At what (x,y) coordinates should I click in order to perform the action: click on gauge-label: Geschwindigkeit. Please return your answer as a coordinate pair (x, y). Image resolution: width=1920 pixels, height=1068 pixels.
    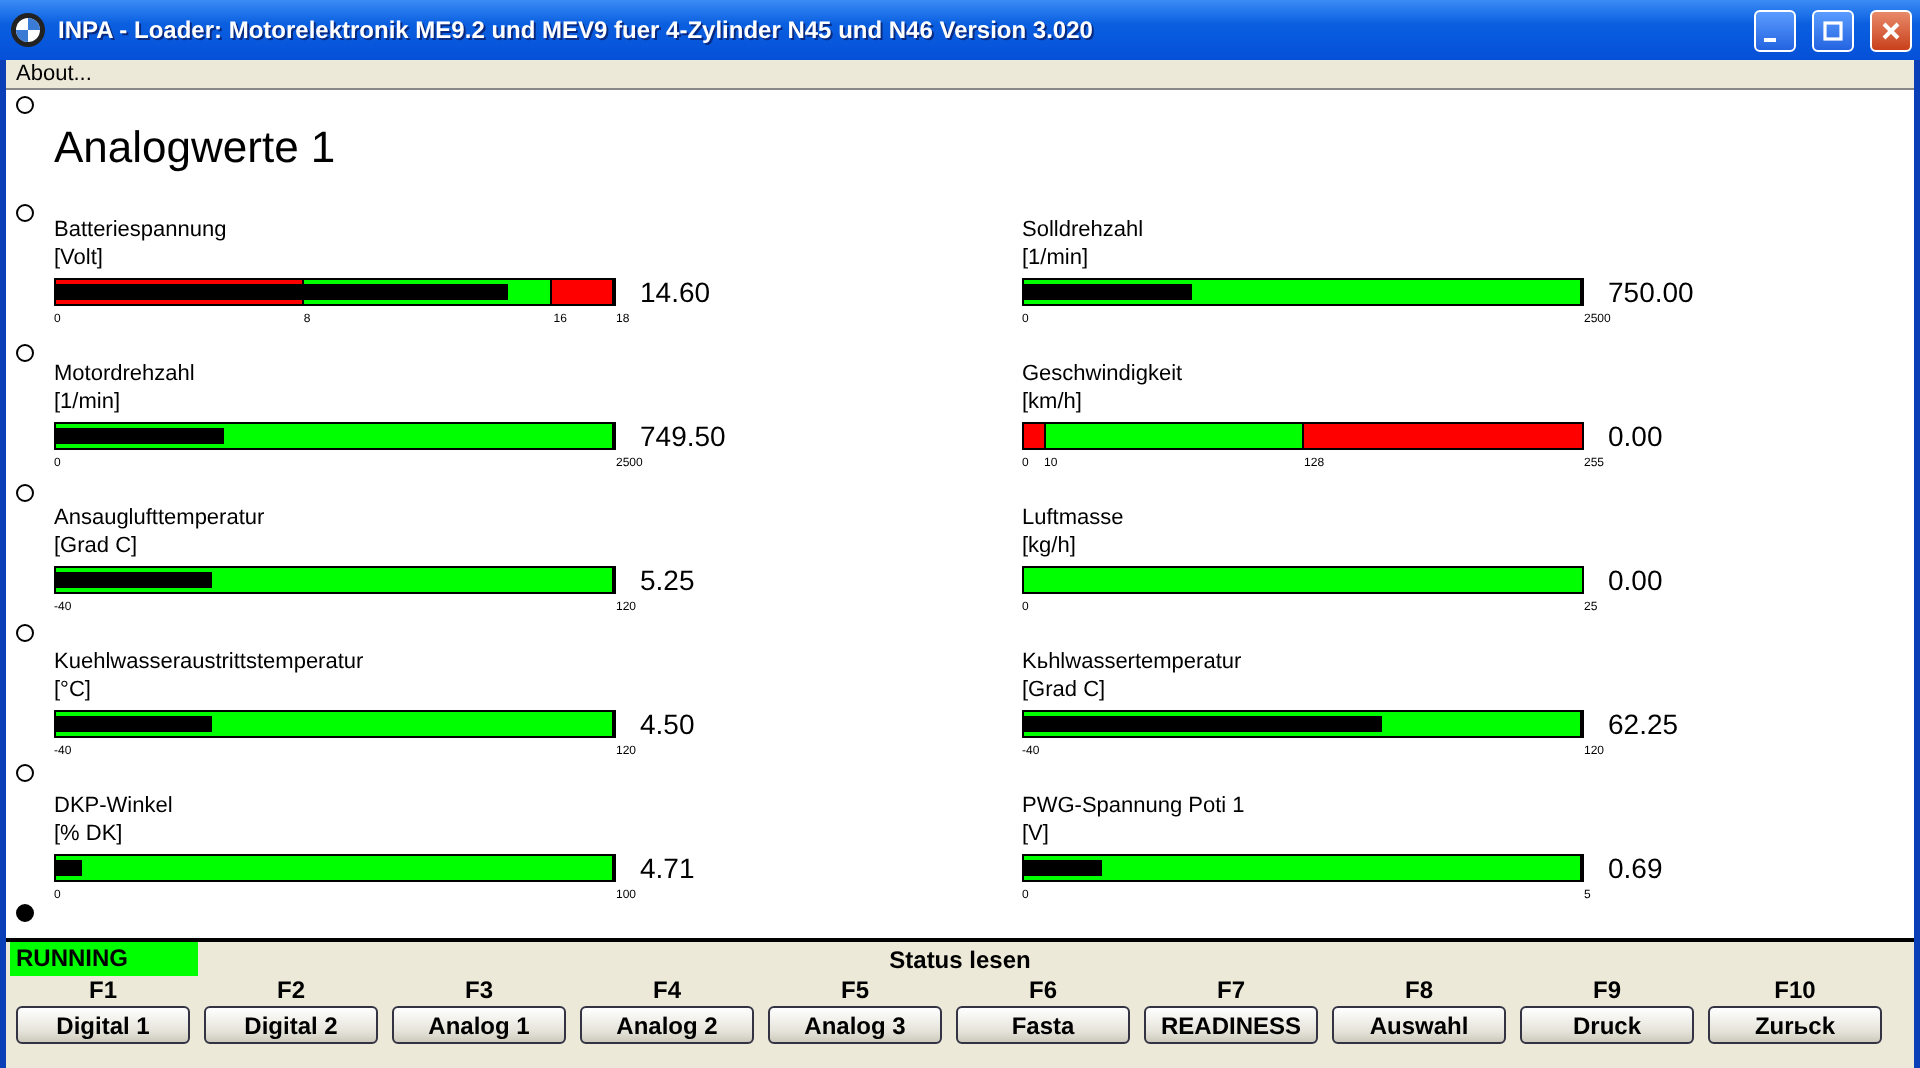
    Looking at the image, I should click on (1102, 374).